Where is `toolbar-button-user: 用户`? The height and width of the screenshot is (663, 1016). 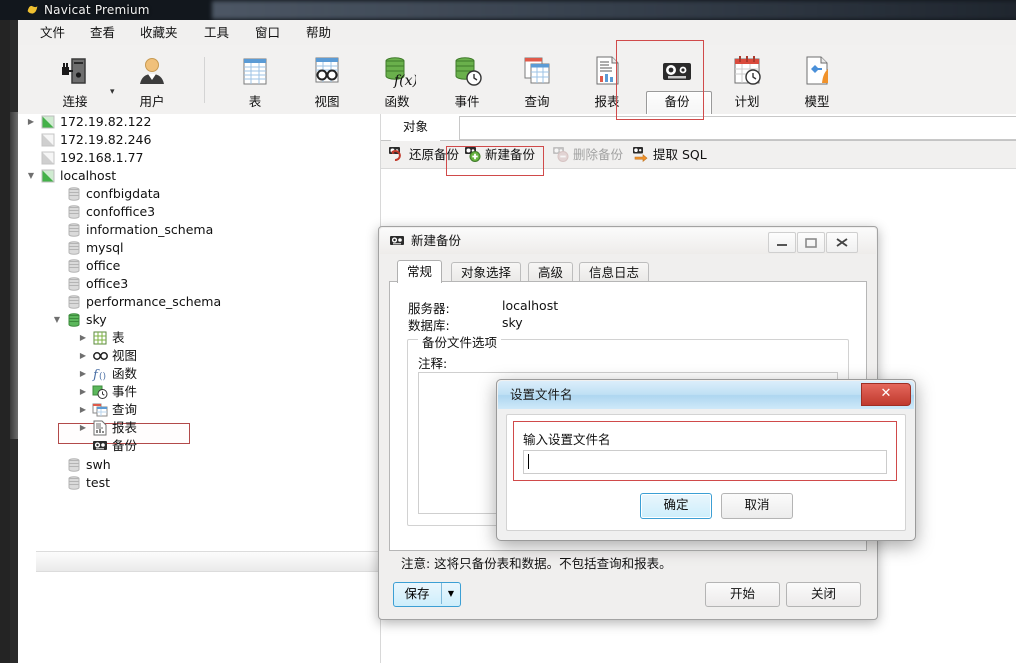 toolbar-button-user: 用户 is located at coordinates (152, 80).